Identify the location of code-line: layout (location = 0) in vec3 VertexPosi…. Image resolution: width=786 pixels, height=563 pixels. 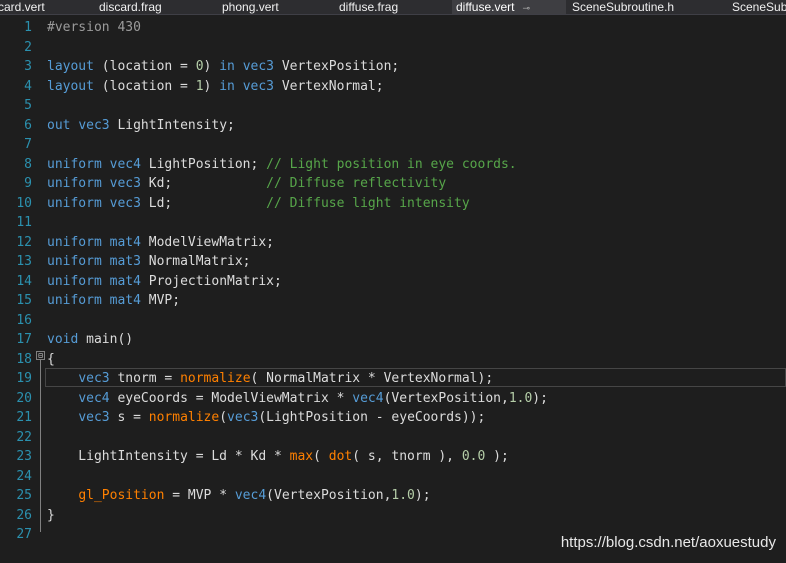
(223, 67).